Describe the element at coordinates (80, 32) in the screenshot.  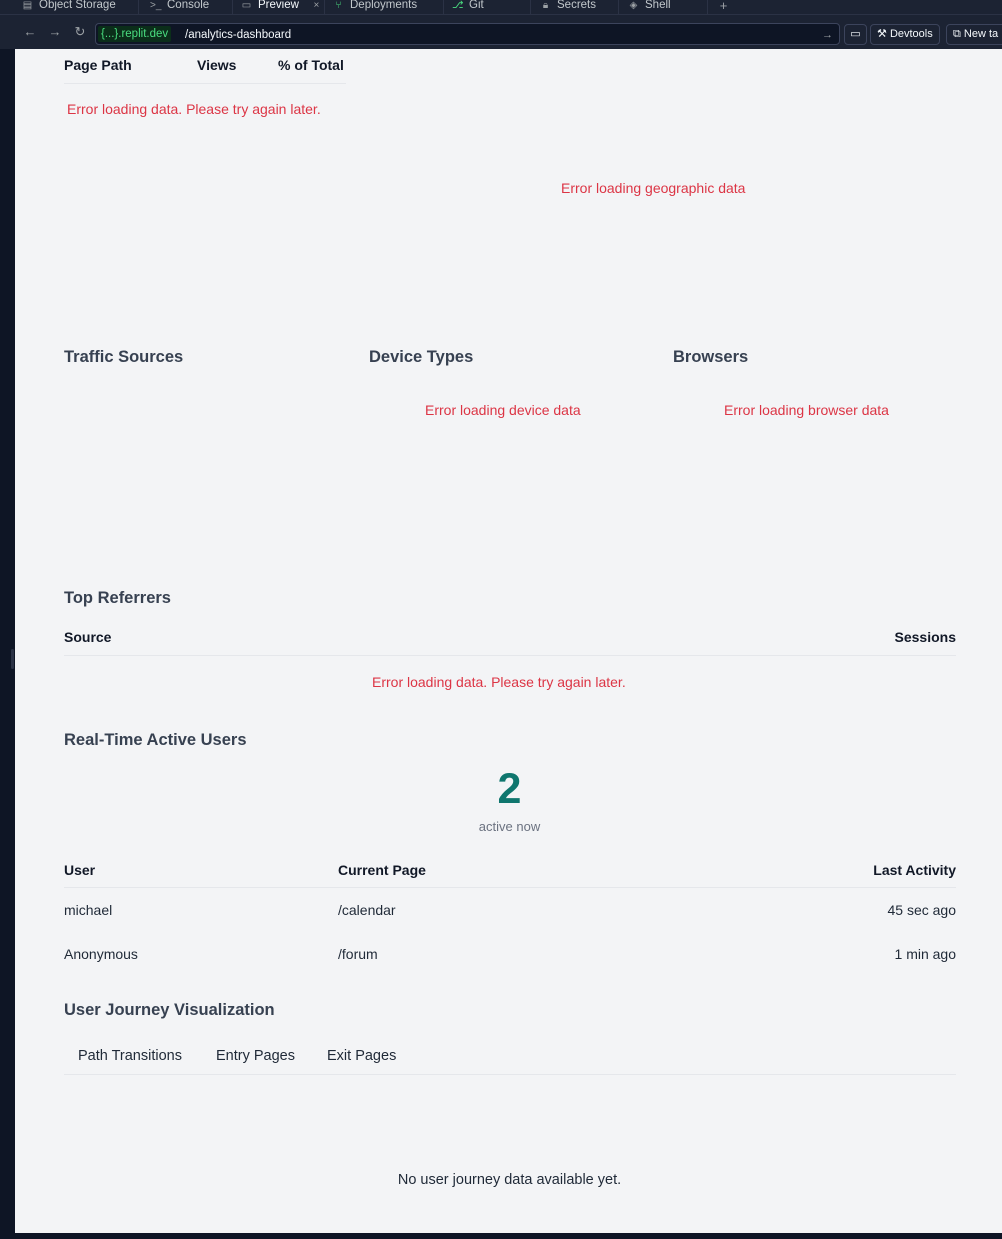
I see `reload-icon: ↻` at that location.